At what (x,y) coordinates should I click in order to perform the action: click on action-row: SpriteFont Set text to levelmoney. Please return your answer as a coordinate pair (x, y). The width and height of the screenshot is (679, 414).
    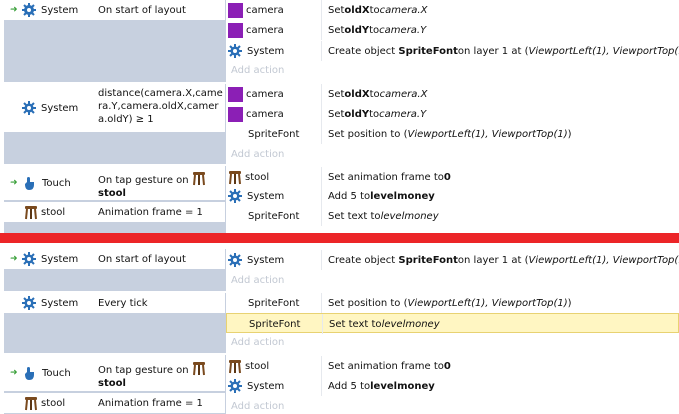
    Looking at the image, I should click on (452, 216).